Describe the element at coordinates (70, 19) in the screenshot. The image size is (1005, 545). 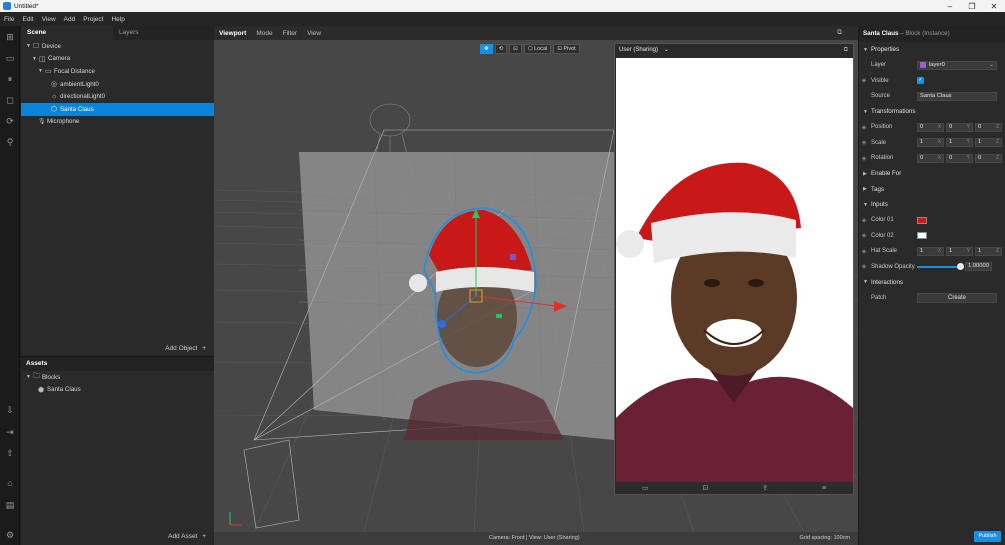
I see `menu-add: Add` at that location.